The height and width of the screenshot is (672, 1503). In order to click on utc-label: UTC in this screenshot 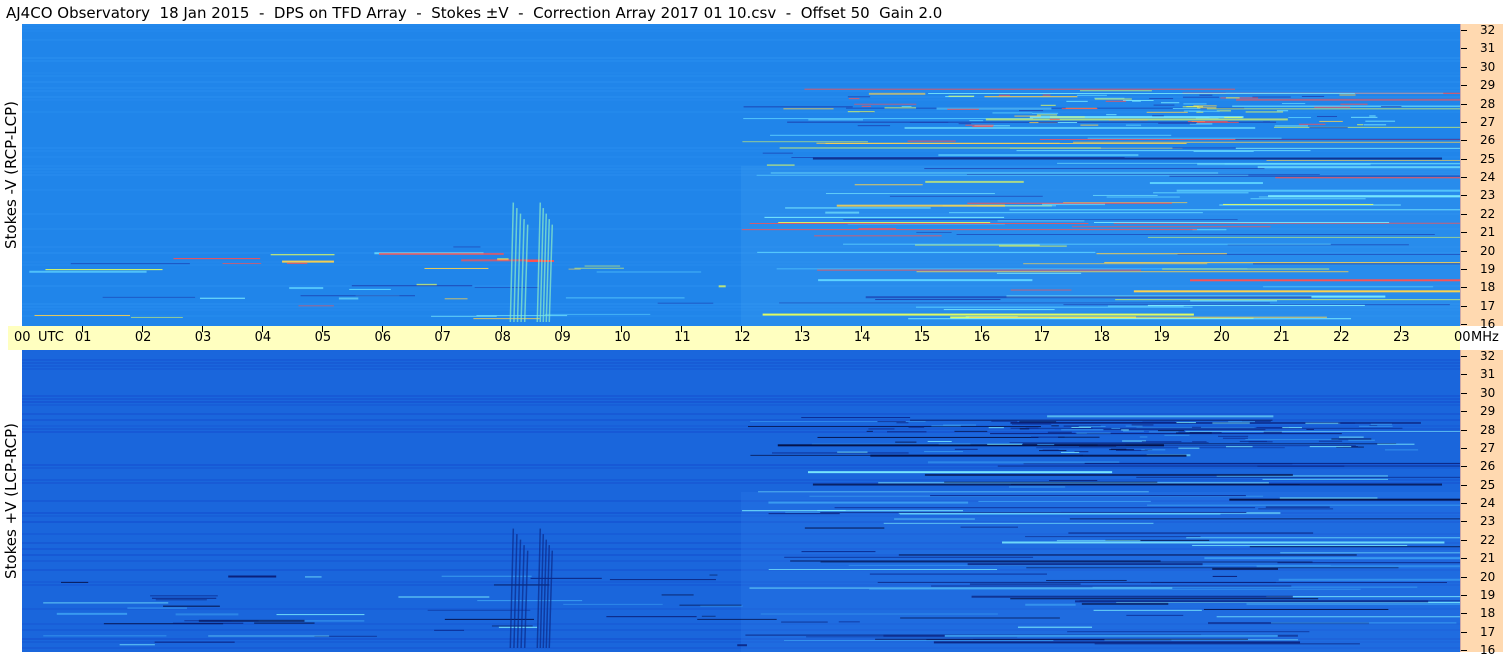, I will do `click(51, 337)`.